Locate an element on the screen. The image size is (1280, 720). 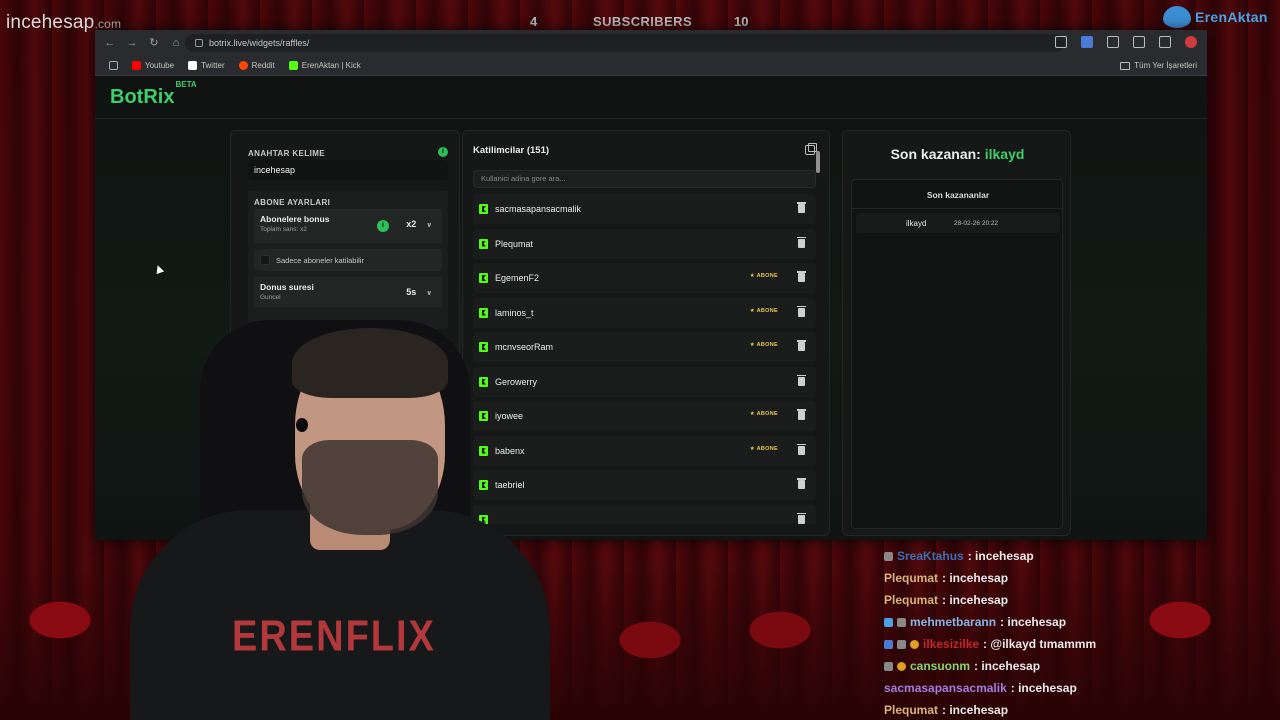
menu-icon is located at coordinates (1165, 42).